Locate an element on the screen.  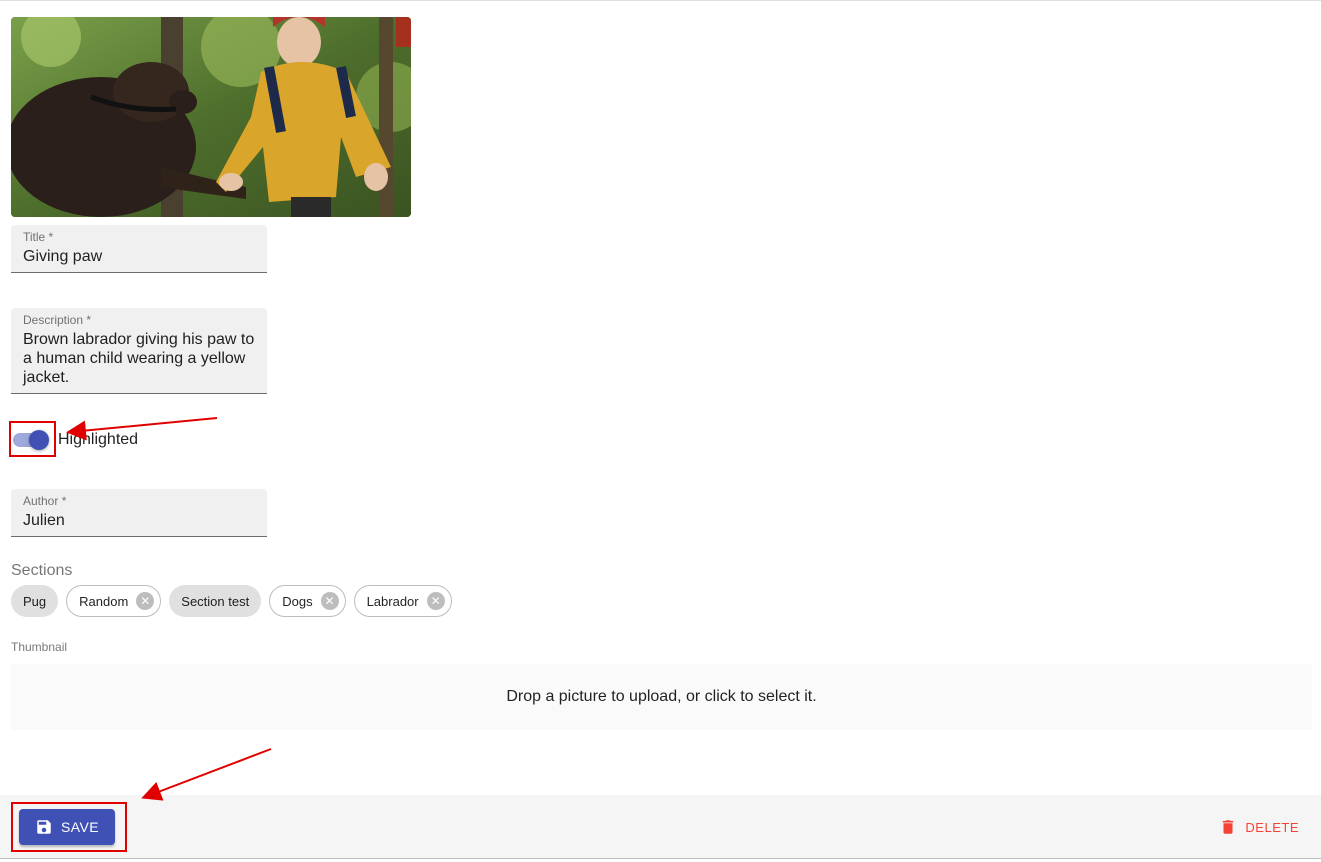
section-chip: Pug is located at coordinates (35, 601).